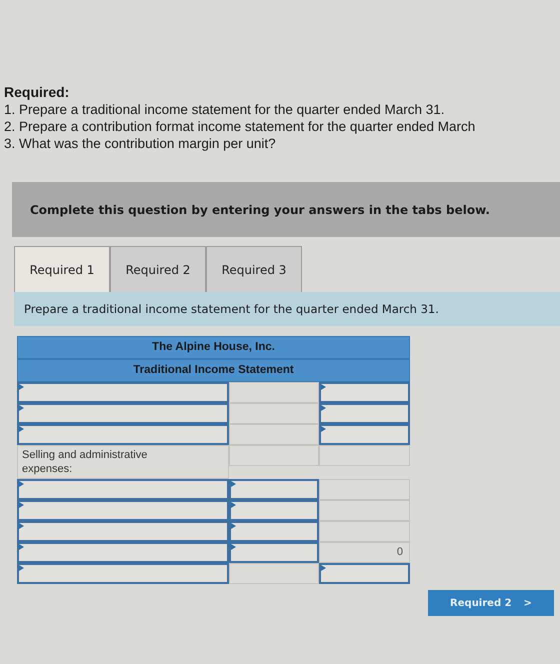  I want to click on row-label: Selling and administrative expenses:, so click(123, 462).